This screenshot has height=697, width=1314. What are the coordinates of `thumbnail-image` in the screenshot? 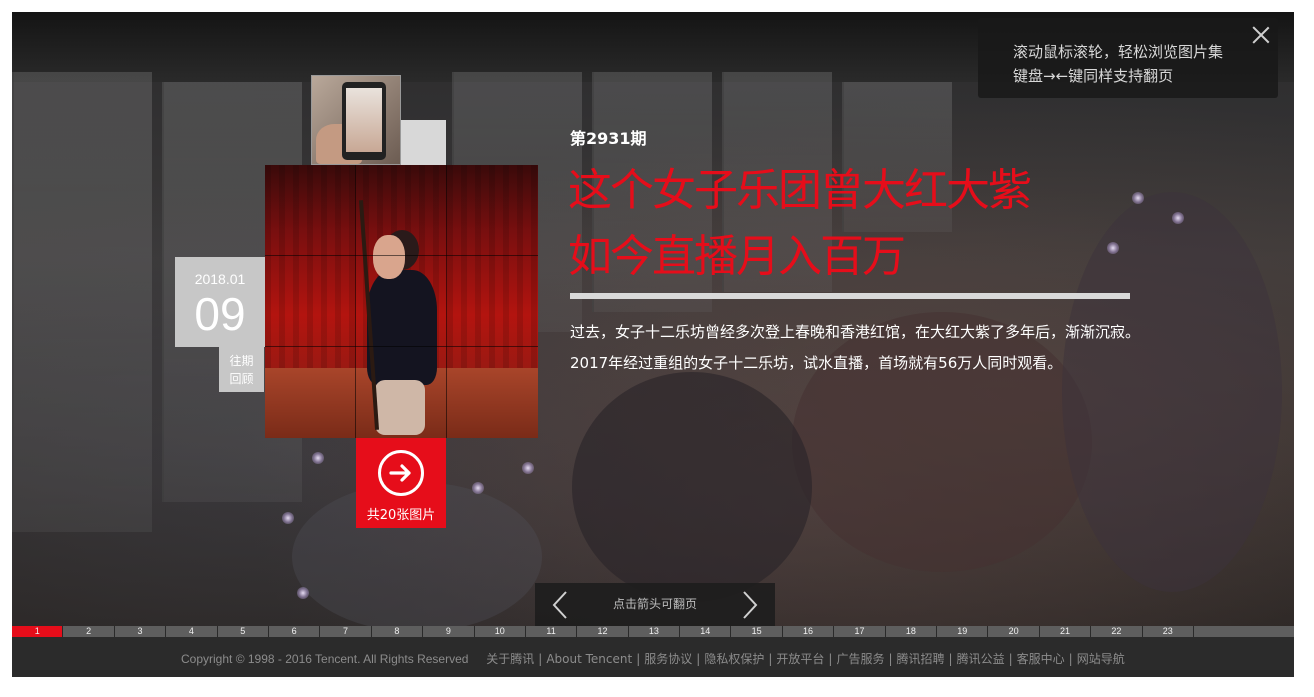 It's located at (356, 120).